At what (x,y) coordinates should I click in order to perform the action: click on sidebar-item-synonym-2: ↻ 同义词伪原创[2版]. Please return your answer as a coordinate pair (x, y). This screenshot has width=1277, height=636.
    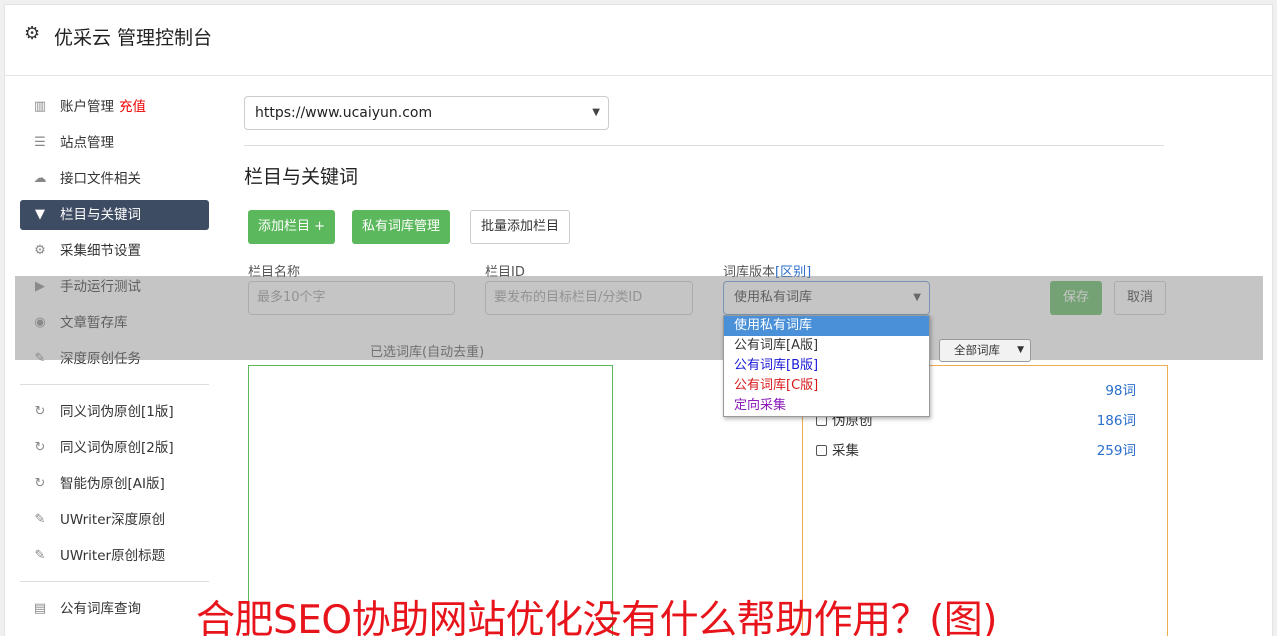
    Looking at the image, I should click on (114, 448).